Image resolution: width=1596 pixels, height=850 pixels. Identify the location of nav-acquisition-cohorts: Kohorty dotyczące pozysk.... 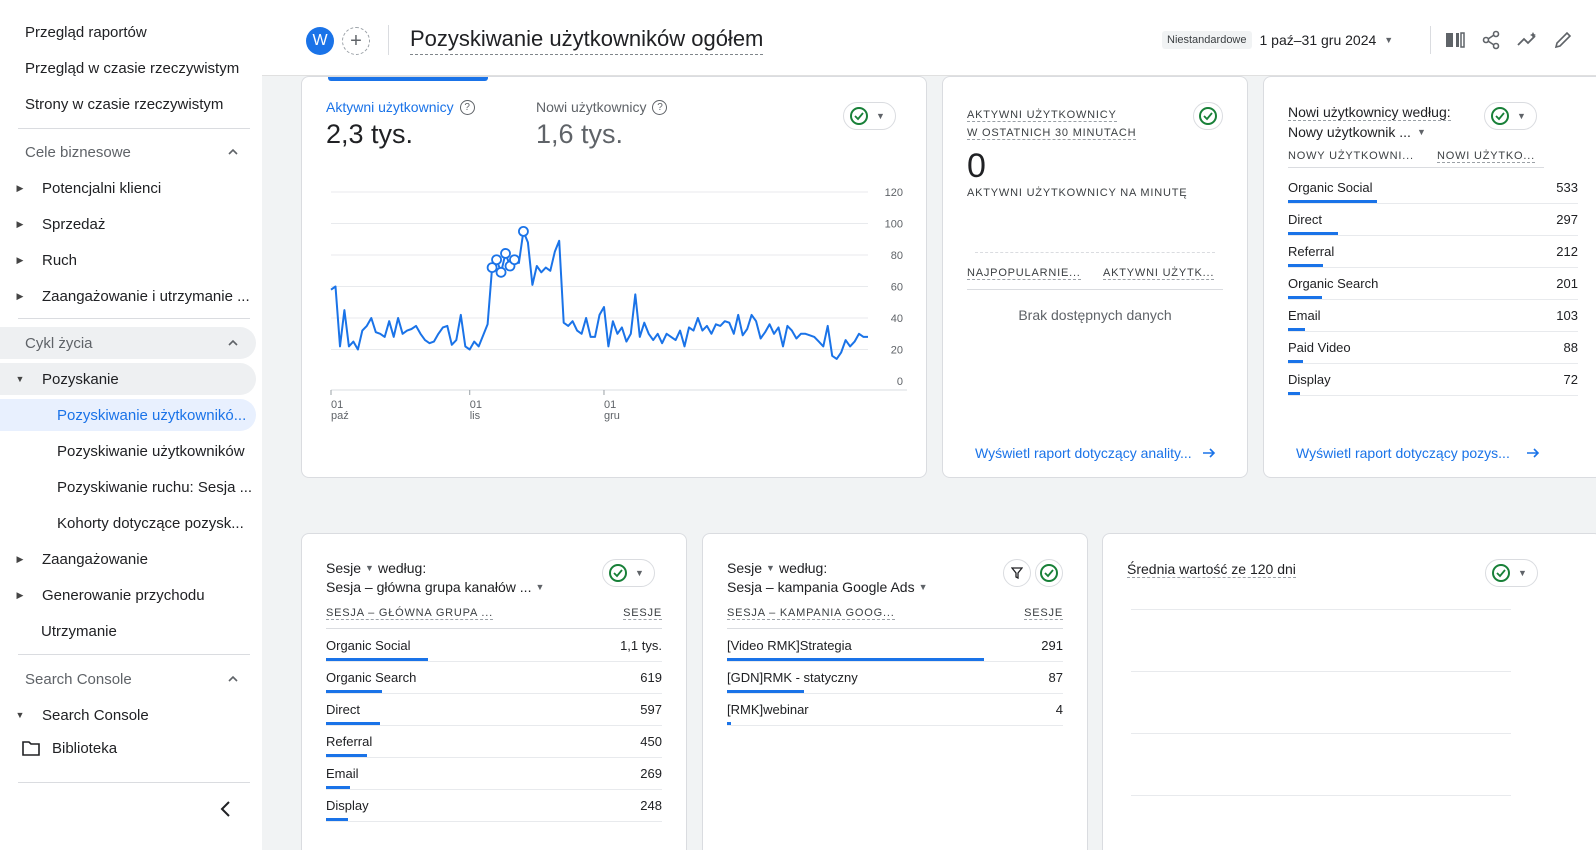
(128, 523).